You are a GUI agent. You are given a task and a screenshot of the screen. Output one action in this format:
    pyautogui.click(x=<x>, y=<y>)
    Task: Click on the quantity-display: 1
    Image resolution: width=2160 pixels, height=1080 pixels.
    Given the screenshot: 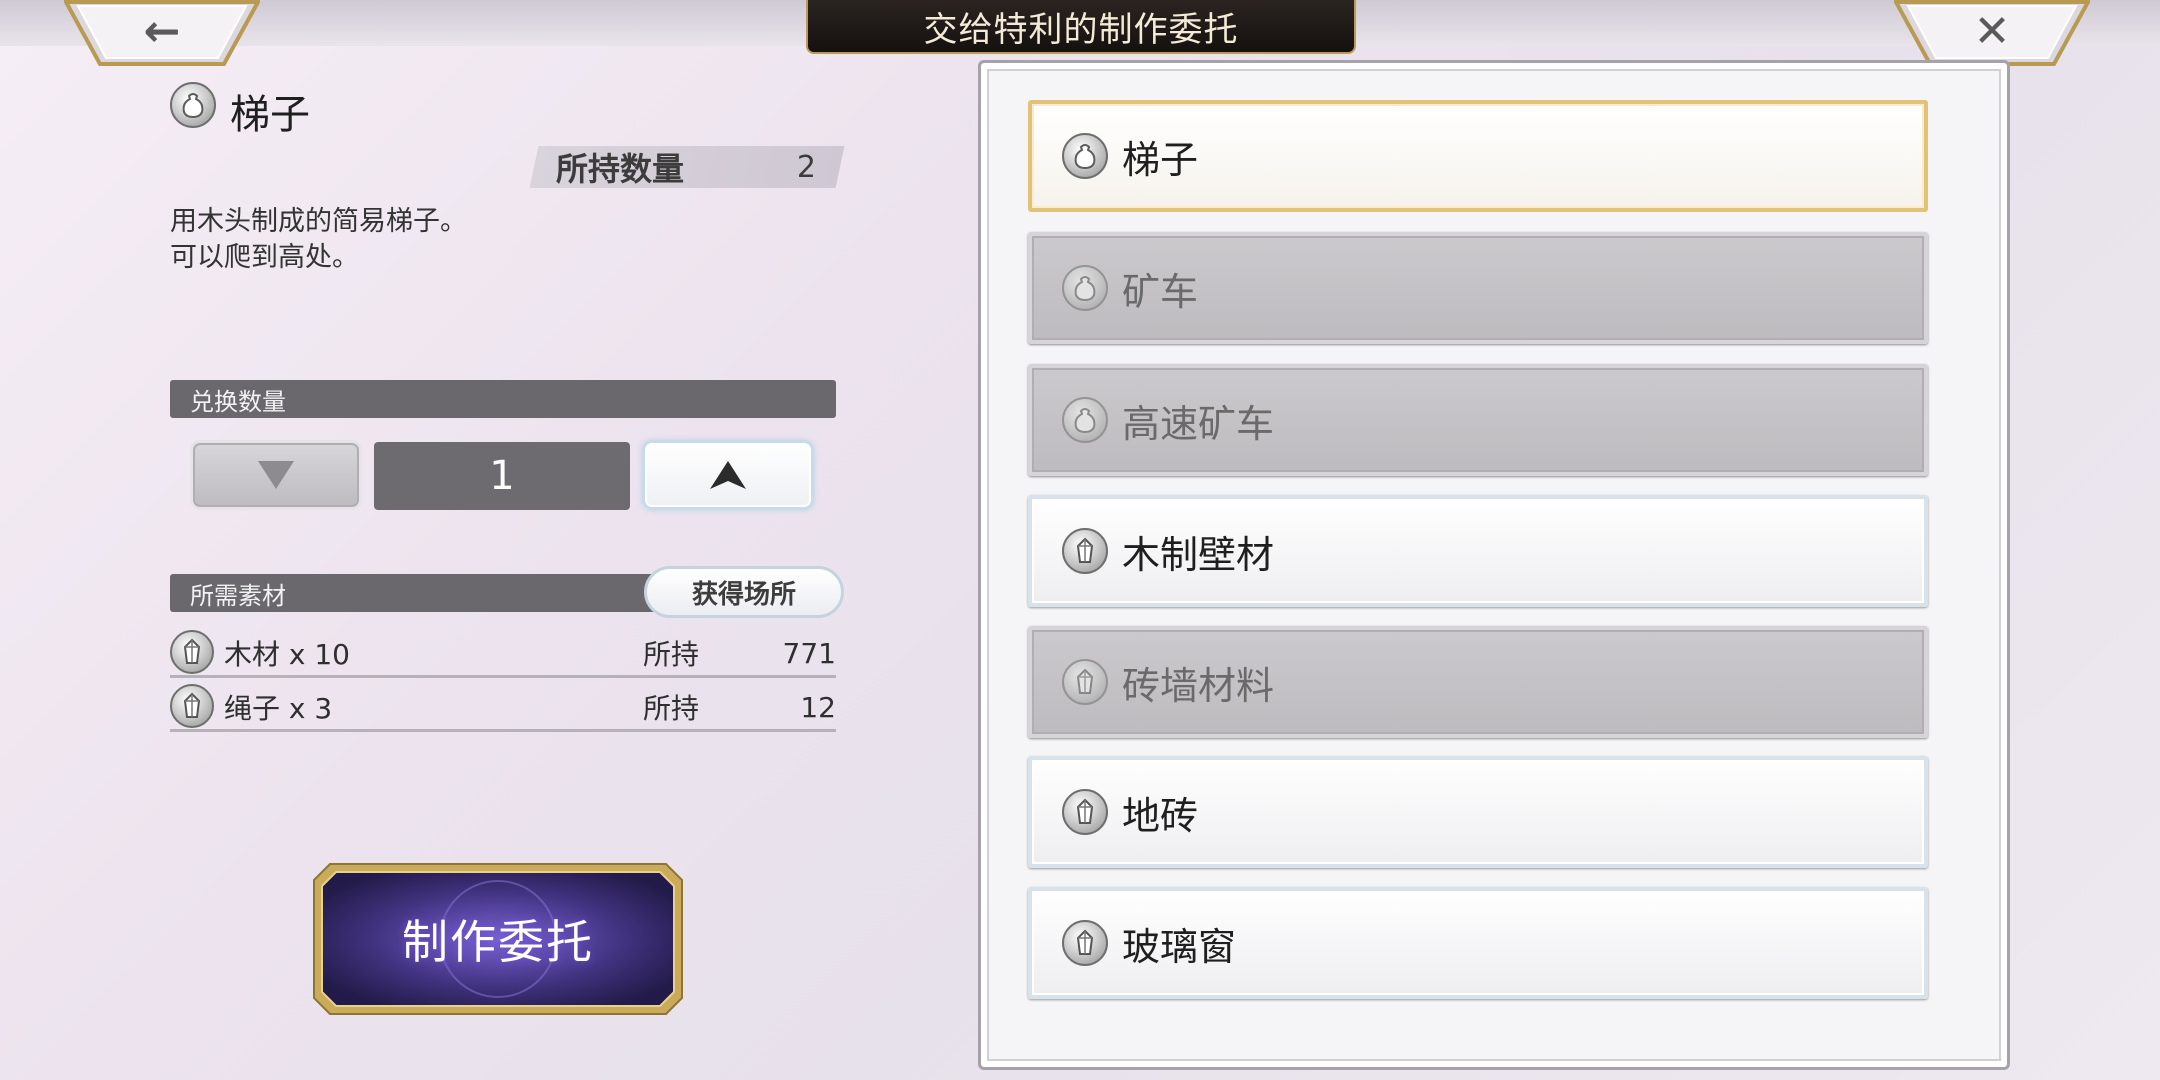 What is the action you would take?
    pyautogui.click(x=502, y=476)
    